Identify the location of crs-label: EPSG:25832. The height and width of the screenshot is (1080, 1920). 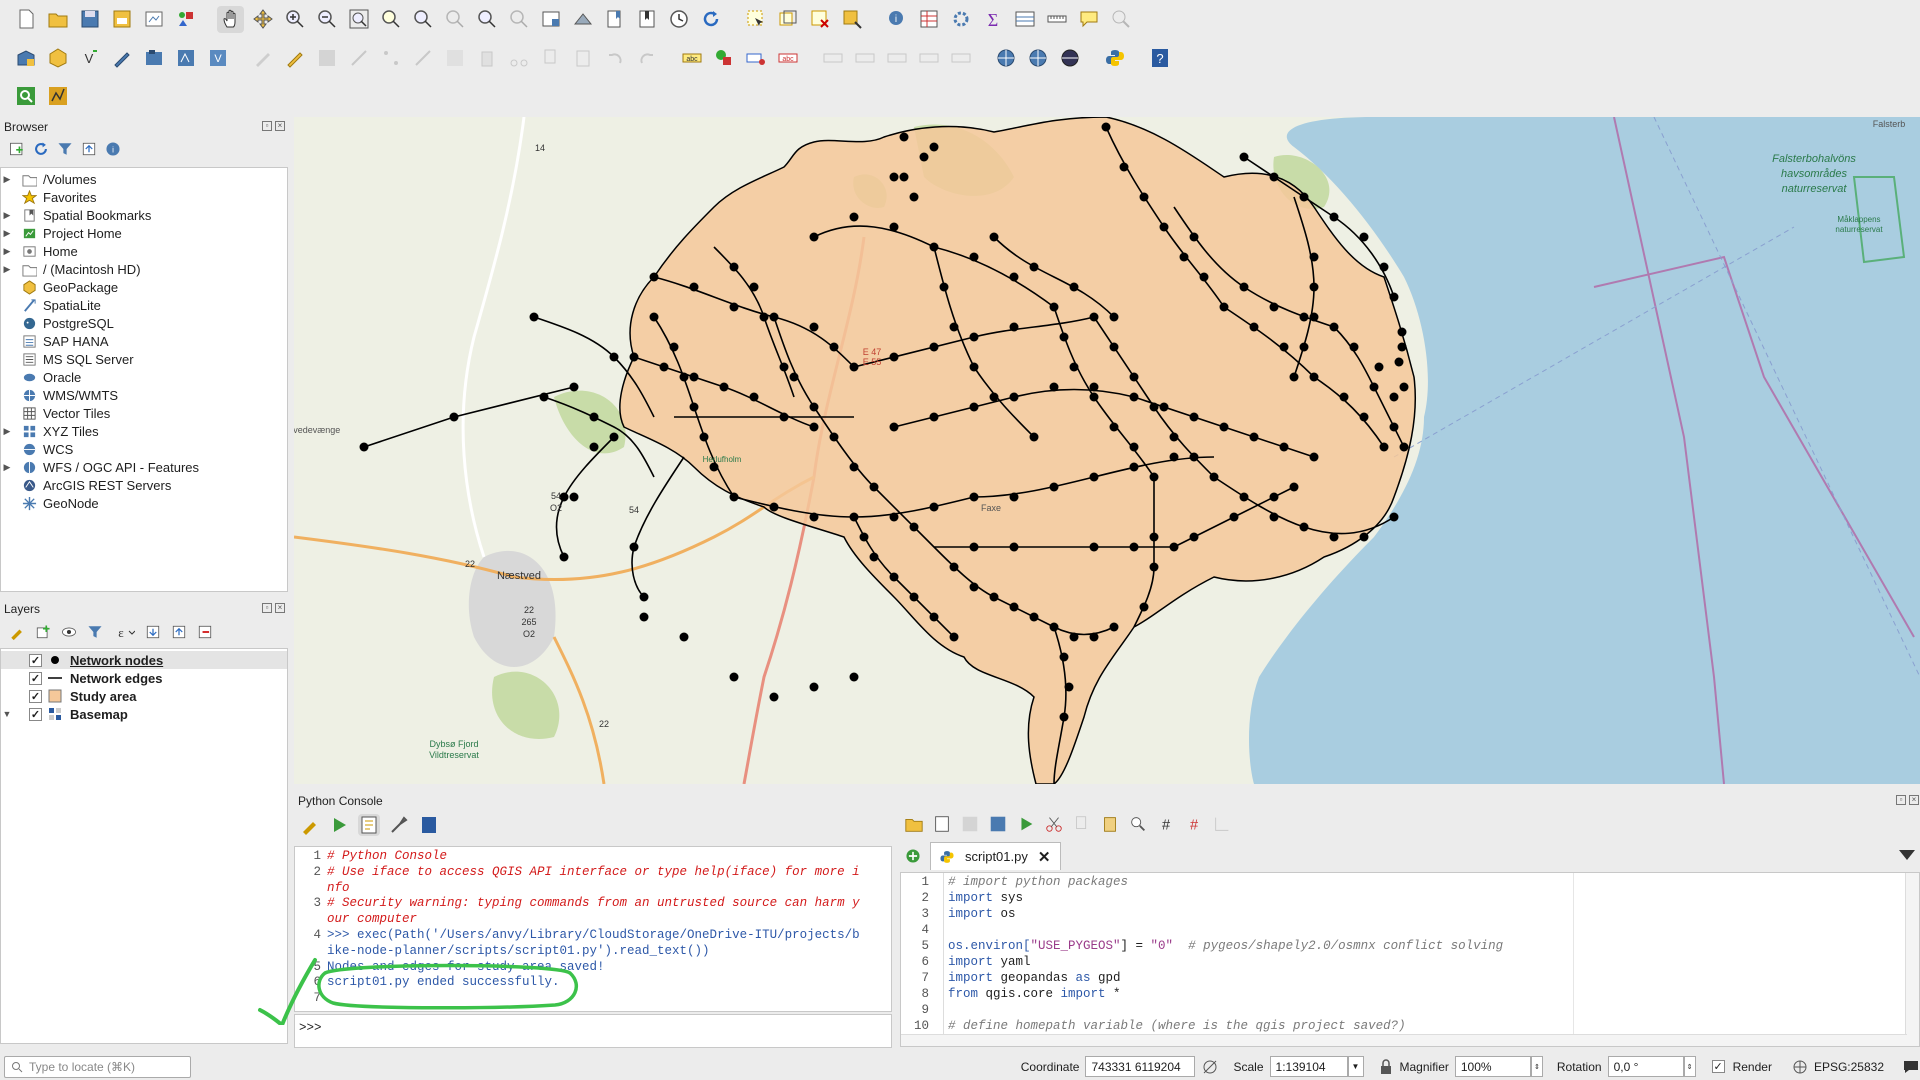
(1849, 1067).